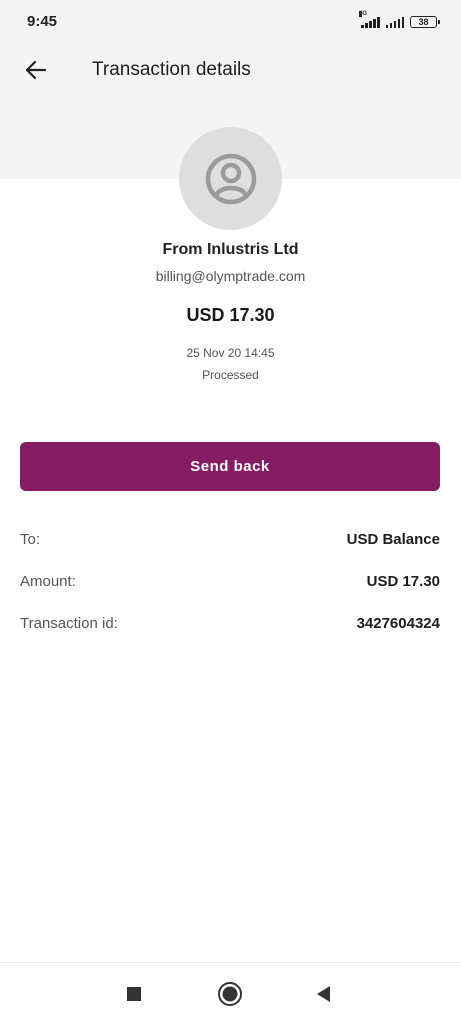 This screenshot has height=1024, width=461. Describe the element at coordinates (171, 69) in the screenshot. I see `page-title: Transaction details` at that location.